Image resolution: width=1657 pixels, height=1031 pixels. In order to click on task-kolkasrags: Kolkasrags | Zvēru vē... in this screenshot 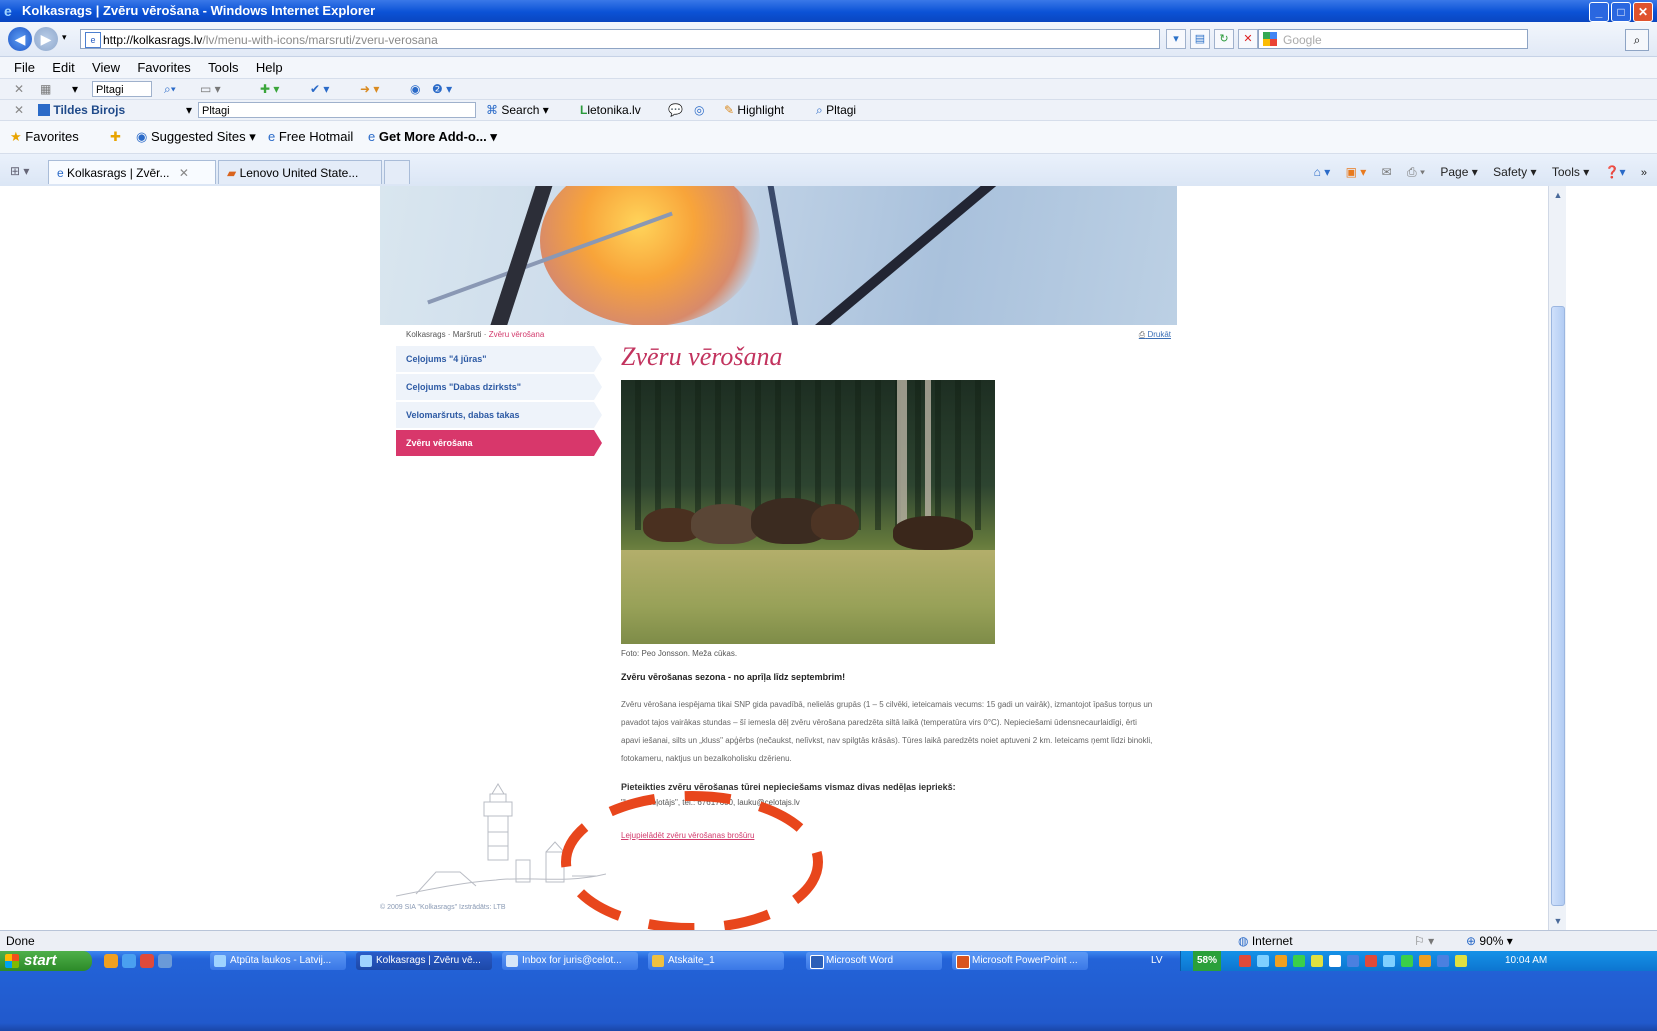, I will do `click(424, 961)`.